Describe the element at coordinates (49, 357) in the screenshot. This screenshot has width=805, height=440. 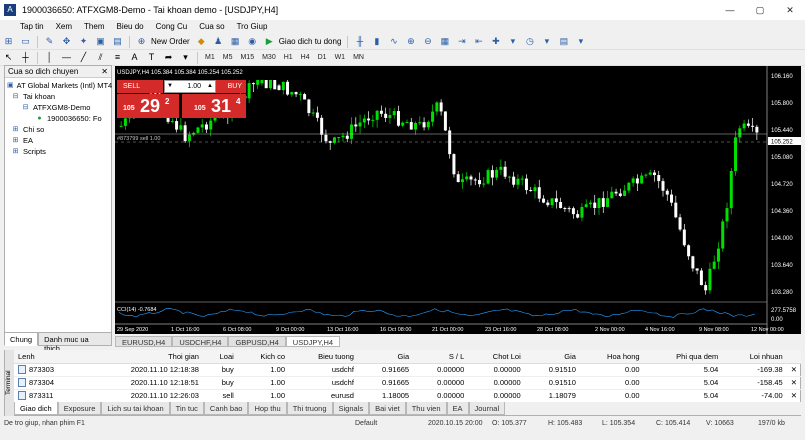
I see `col-order: Lenh` at that location.